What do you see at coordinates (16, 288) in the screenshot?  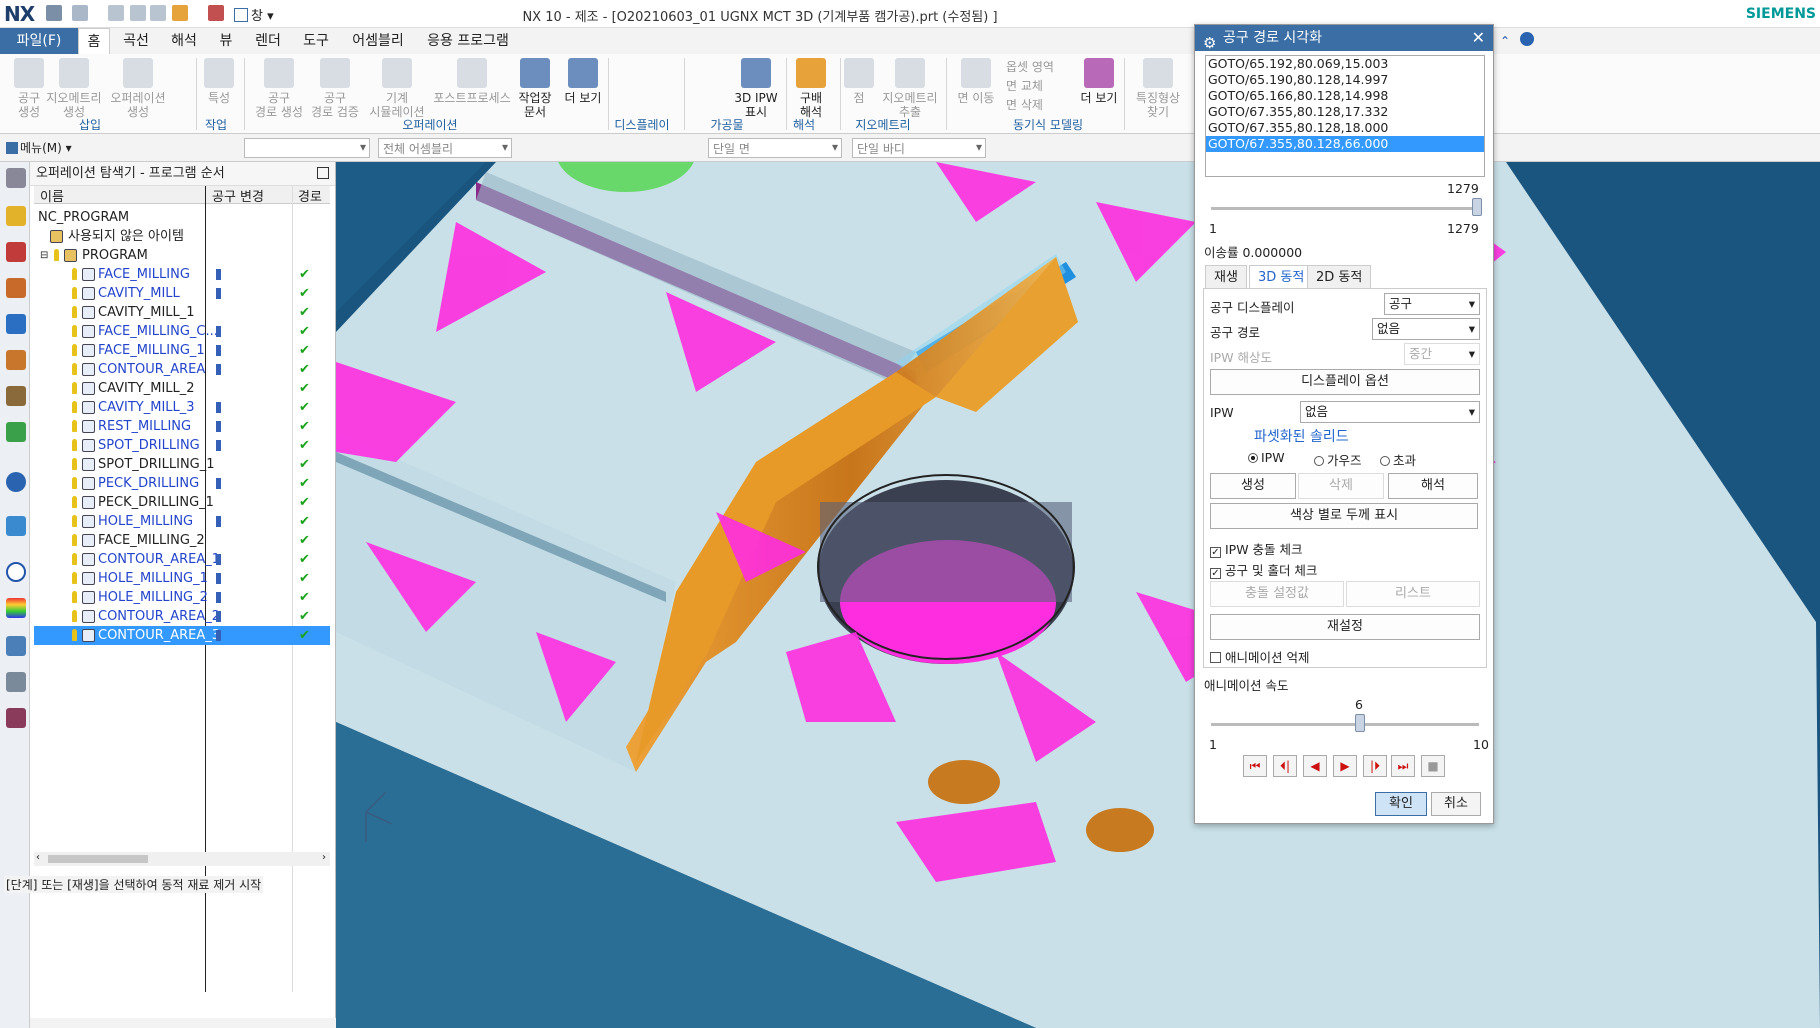 I see `part-navigator-icon` at bounding box center [16, 288].